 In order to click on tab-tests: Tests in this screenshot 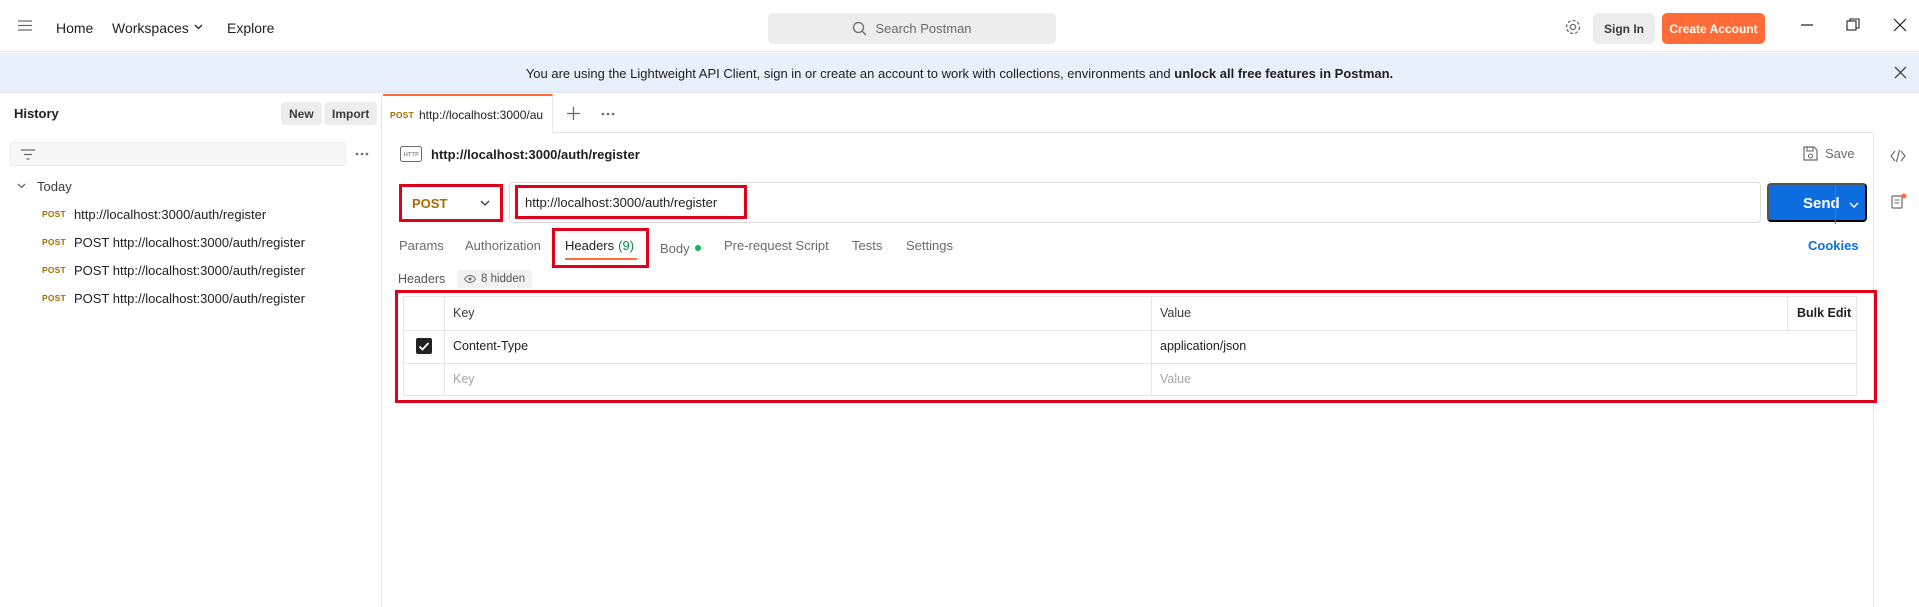, I will do `click(867, 248)`.